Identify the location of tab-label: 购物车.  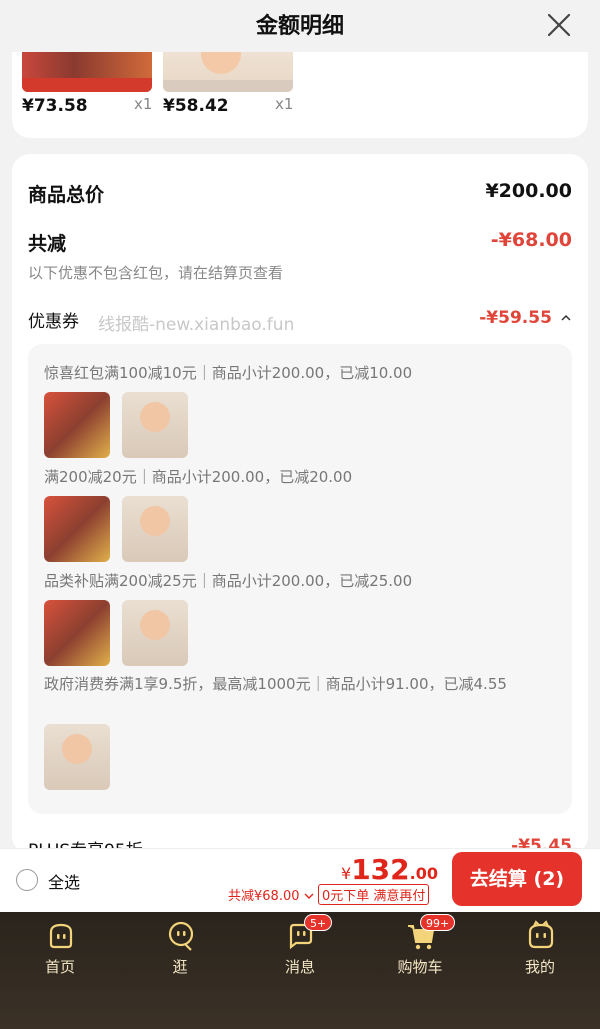
(420, 967).